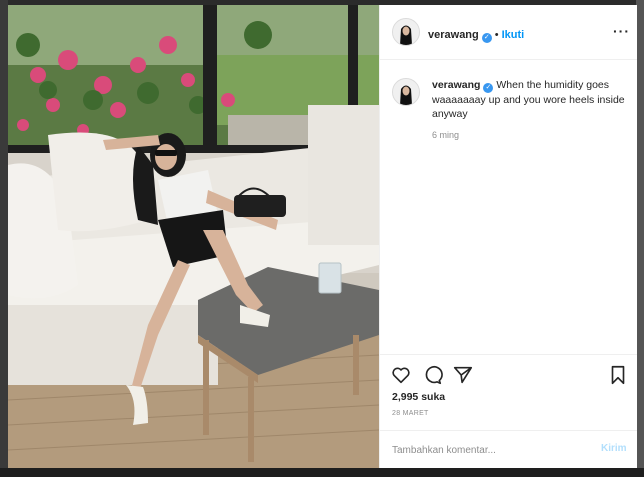  Describe the element at coordinates (418, 397) in the screenshot. I see `likes-count: 2,995 suka` at that location.